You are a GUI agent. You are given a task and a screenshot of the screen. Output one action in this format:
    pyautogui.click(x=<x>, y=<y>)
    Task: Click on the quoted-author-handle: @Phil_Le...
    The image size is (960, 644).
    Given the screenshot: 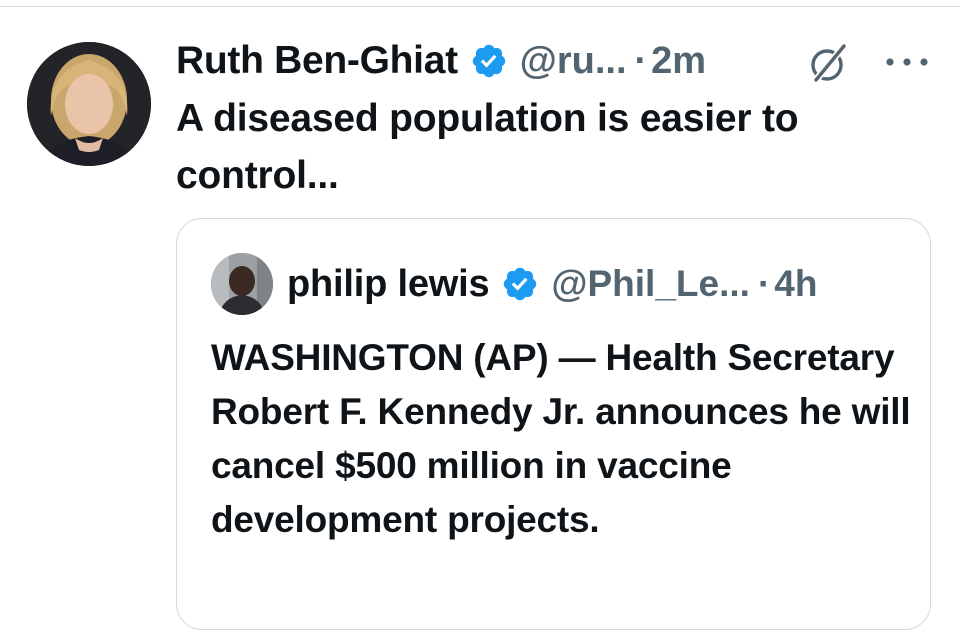 What is the action you would take?
    pyautogui.click(x=650, y=284)
    